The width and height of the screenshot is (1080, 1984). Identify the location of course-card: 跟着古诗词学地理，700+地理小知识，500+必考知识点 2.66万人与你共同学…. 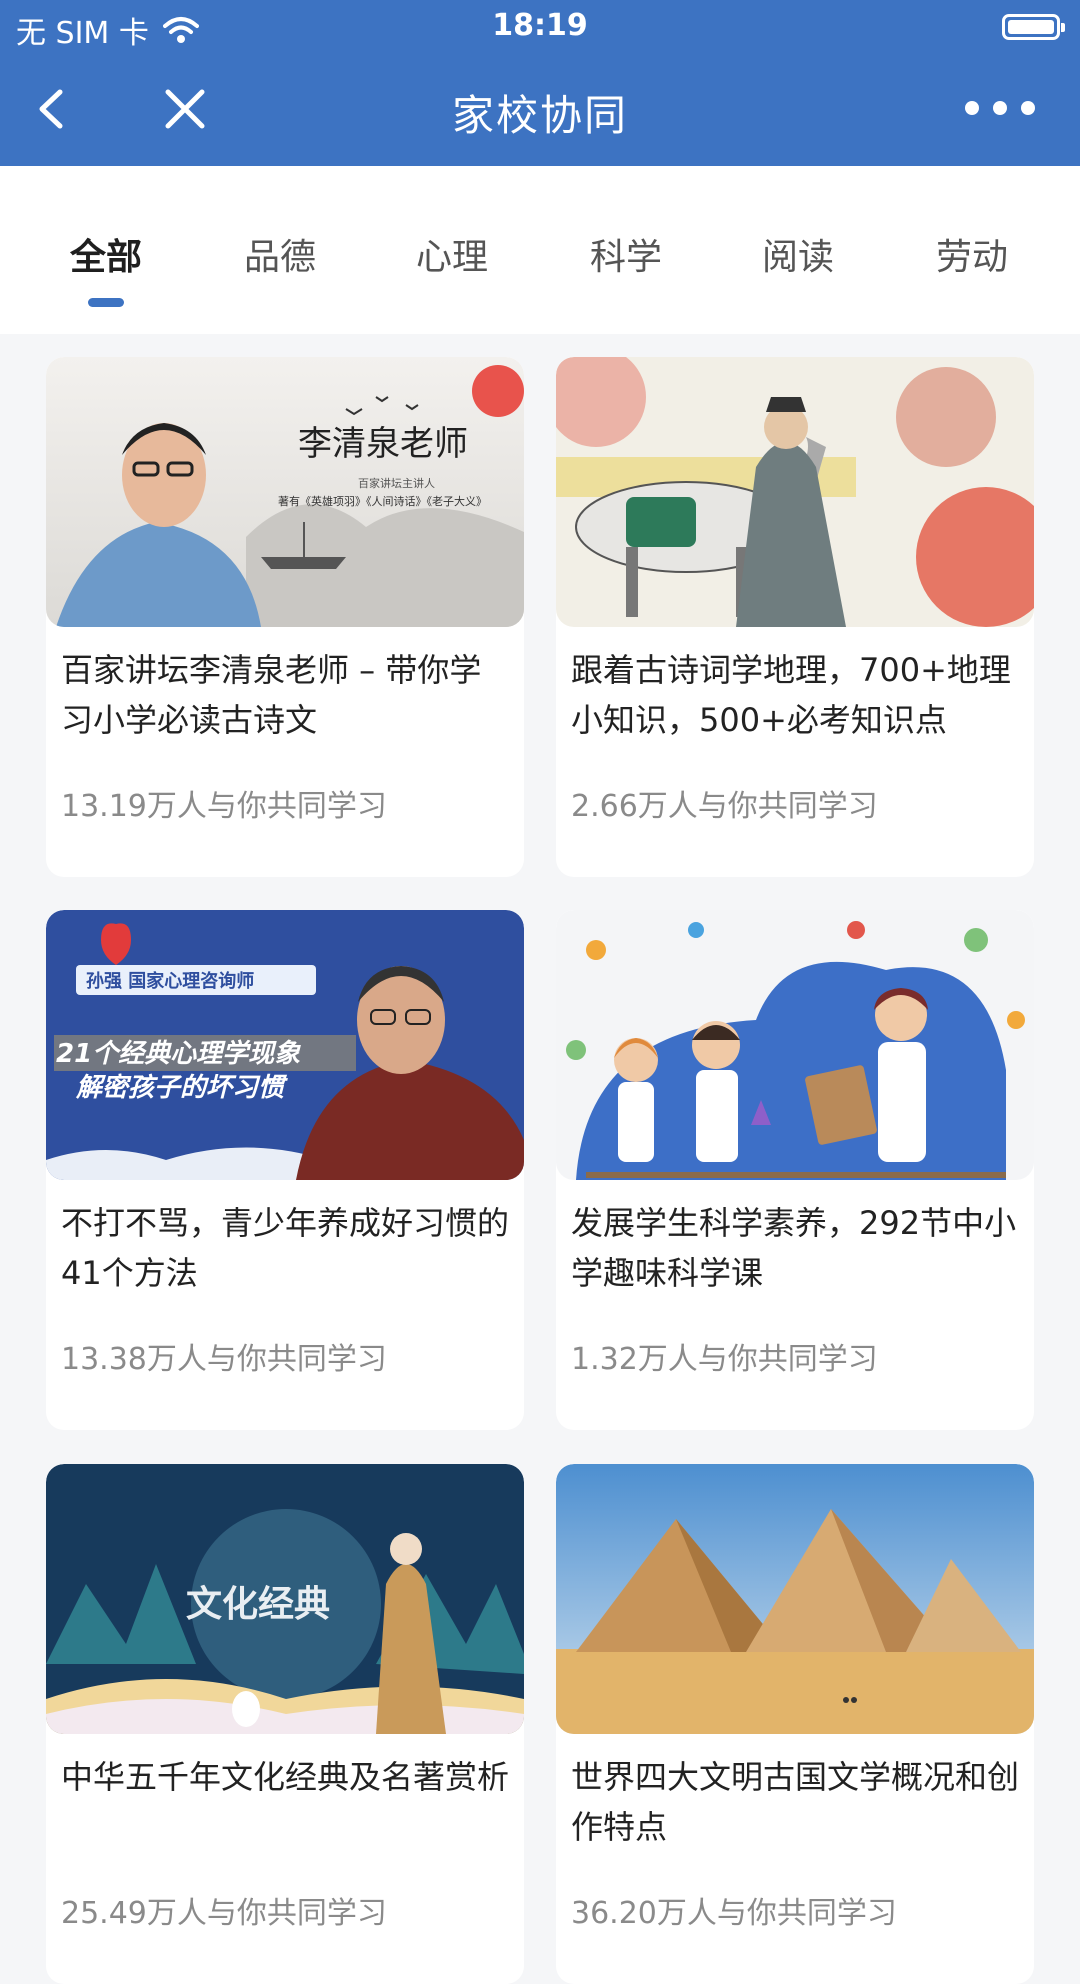
(795, 617).